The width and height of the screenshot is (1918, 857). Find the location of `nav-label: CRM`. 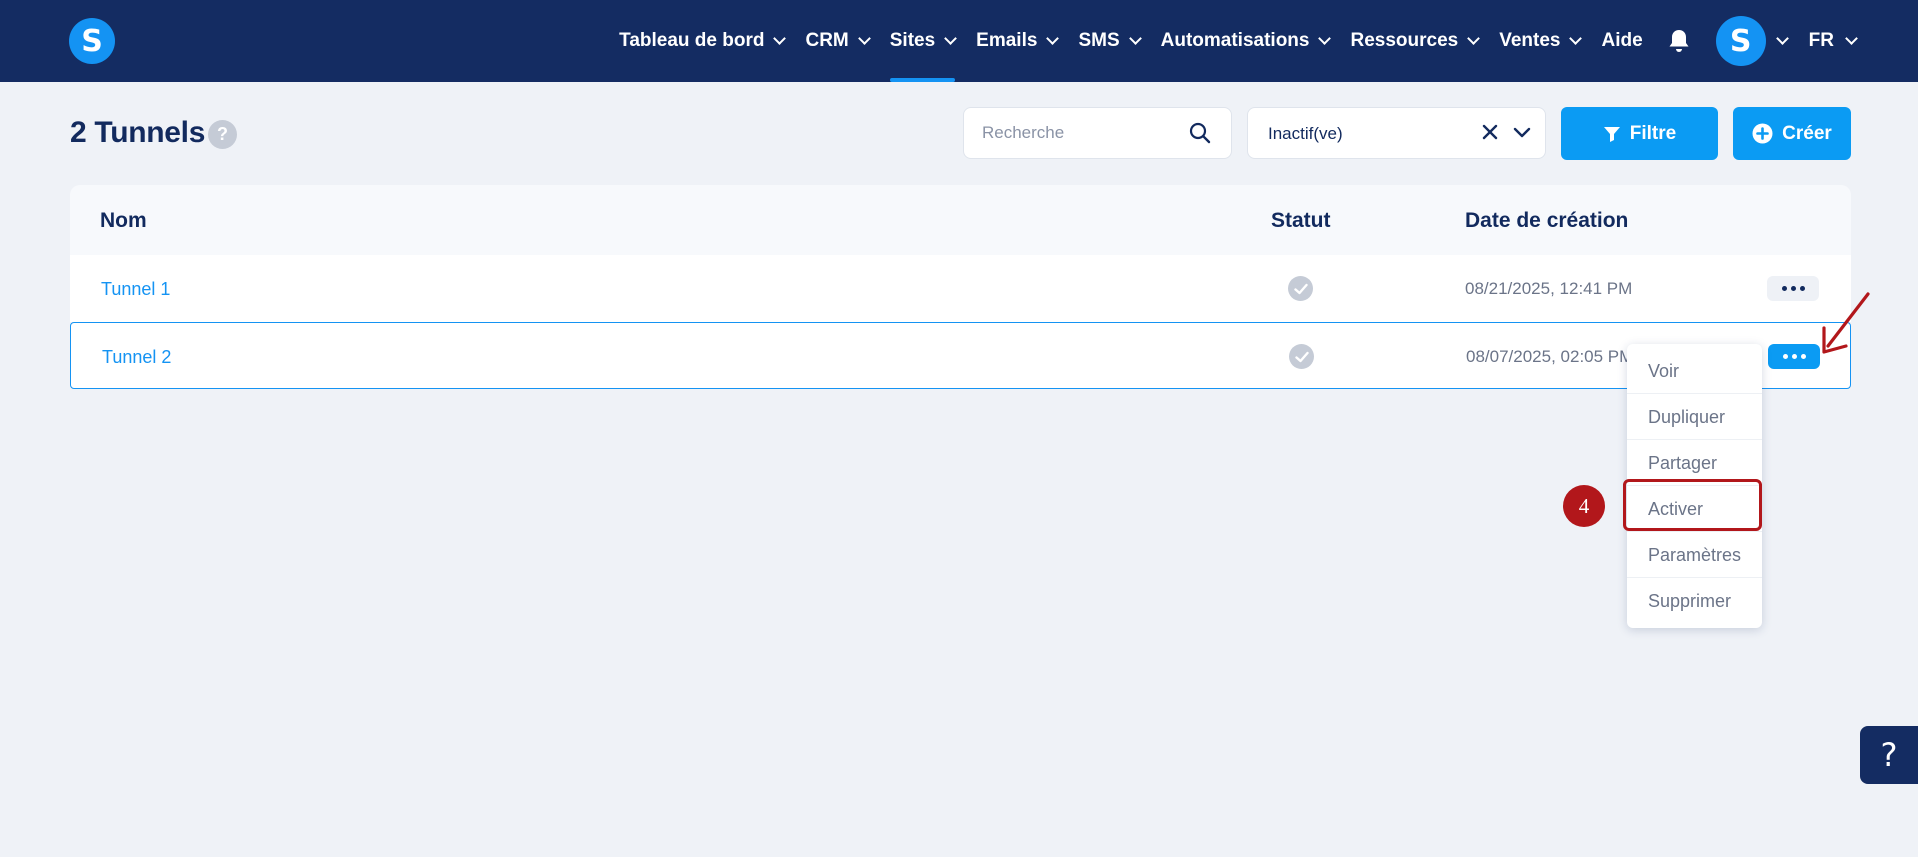

nav-label: CRM is located at coordinates (827, 40).